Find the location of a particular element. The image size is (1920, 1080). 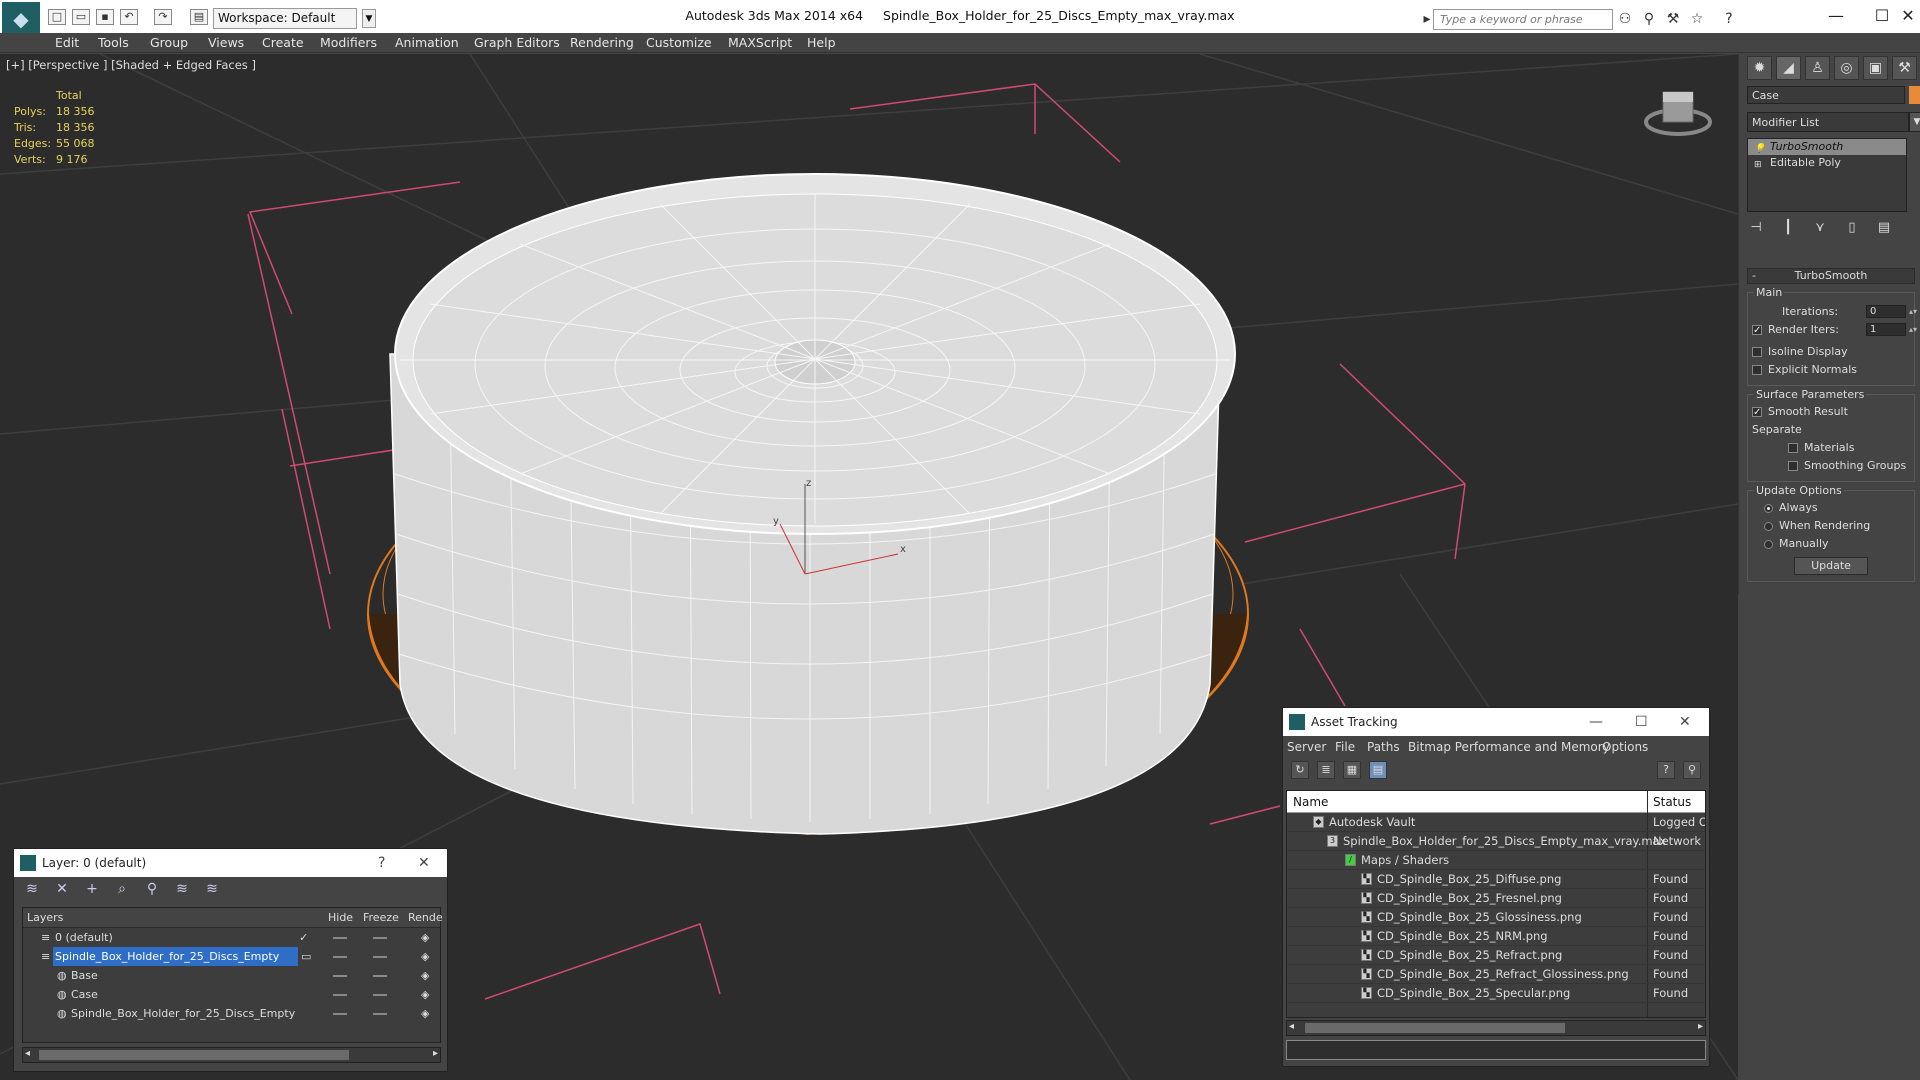

viewcube is located at coordinates (1678, 113).